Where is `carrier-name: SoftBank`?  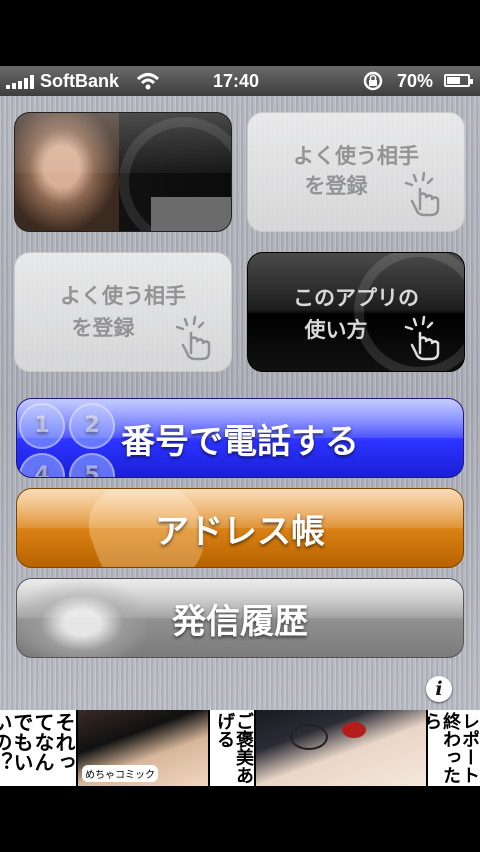 carrier-name: SoftBank is located at coordinates (80, 81).